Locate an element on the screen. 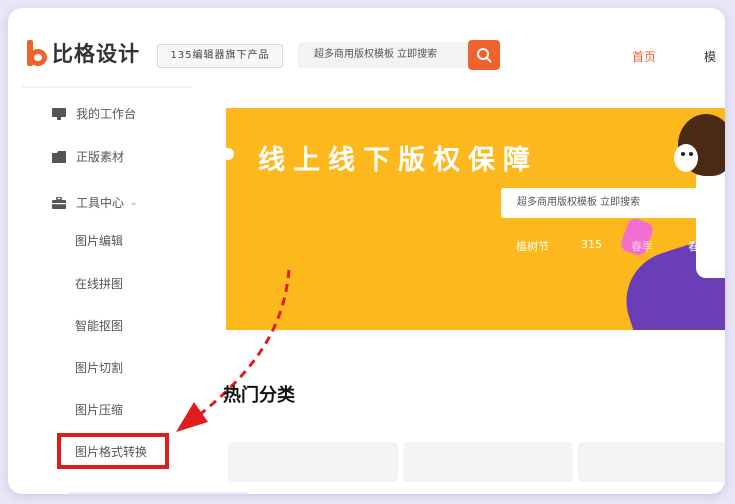 The width and height of the screenshot is (735, 504). annotation-arrow is located at coordinates (233, 350).